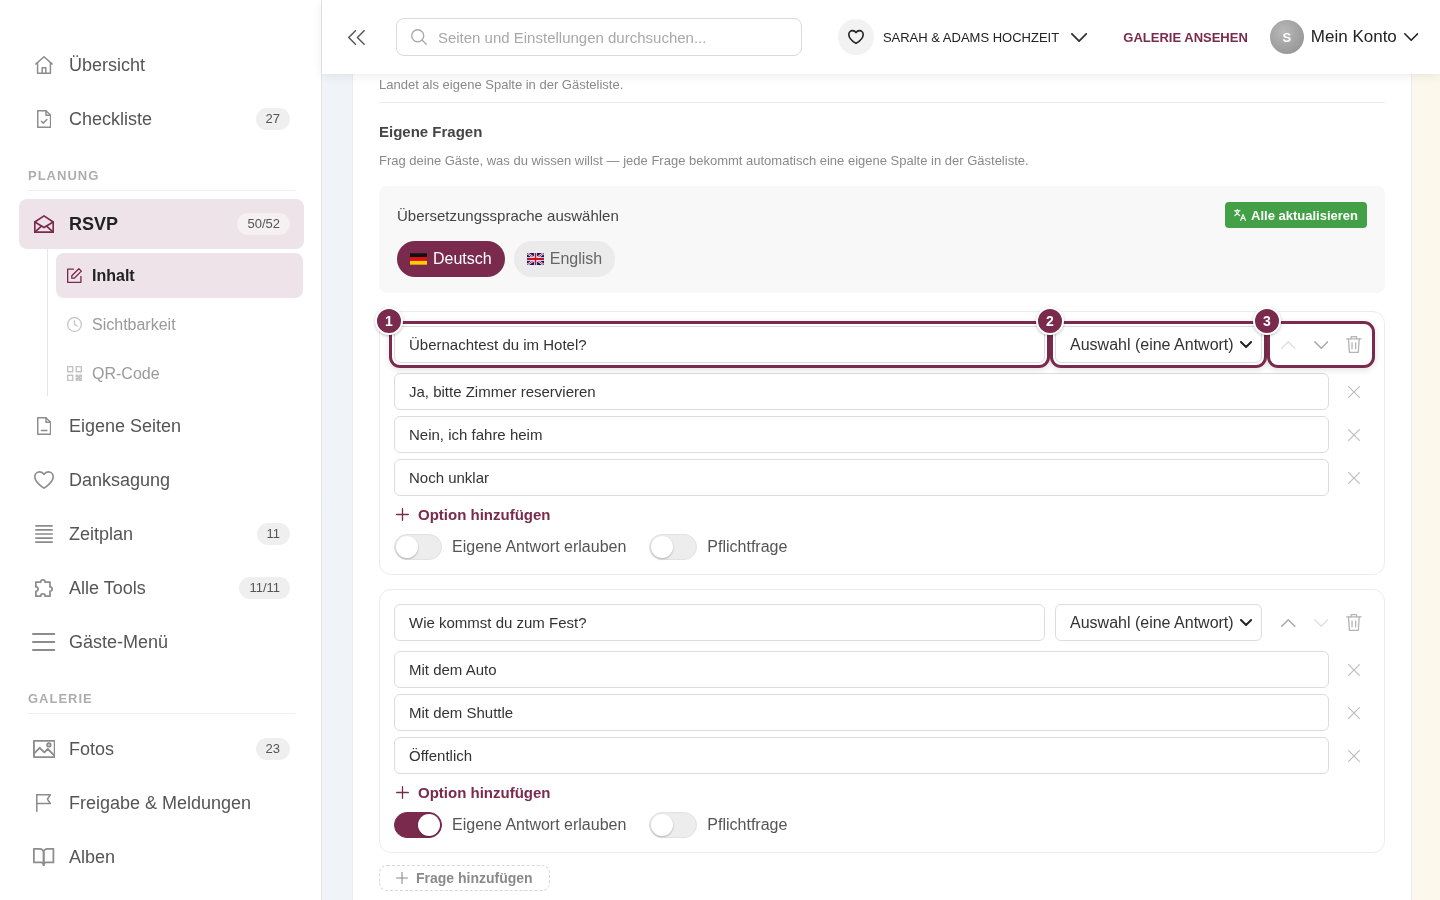  I want to click on qr-code-icon, so click(74, 373).